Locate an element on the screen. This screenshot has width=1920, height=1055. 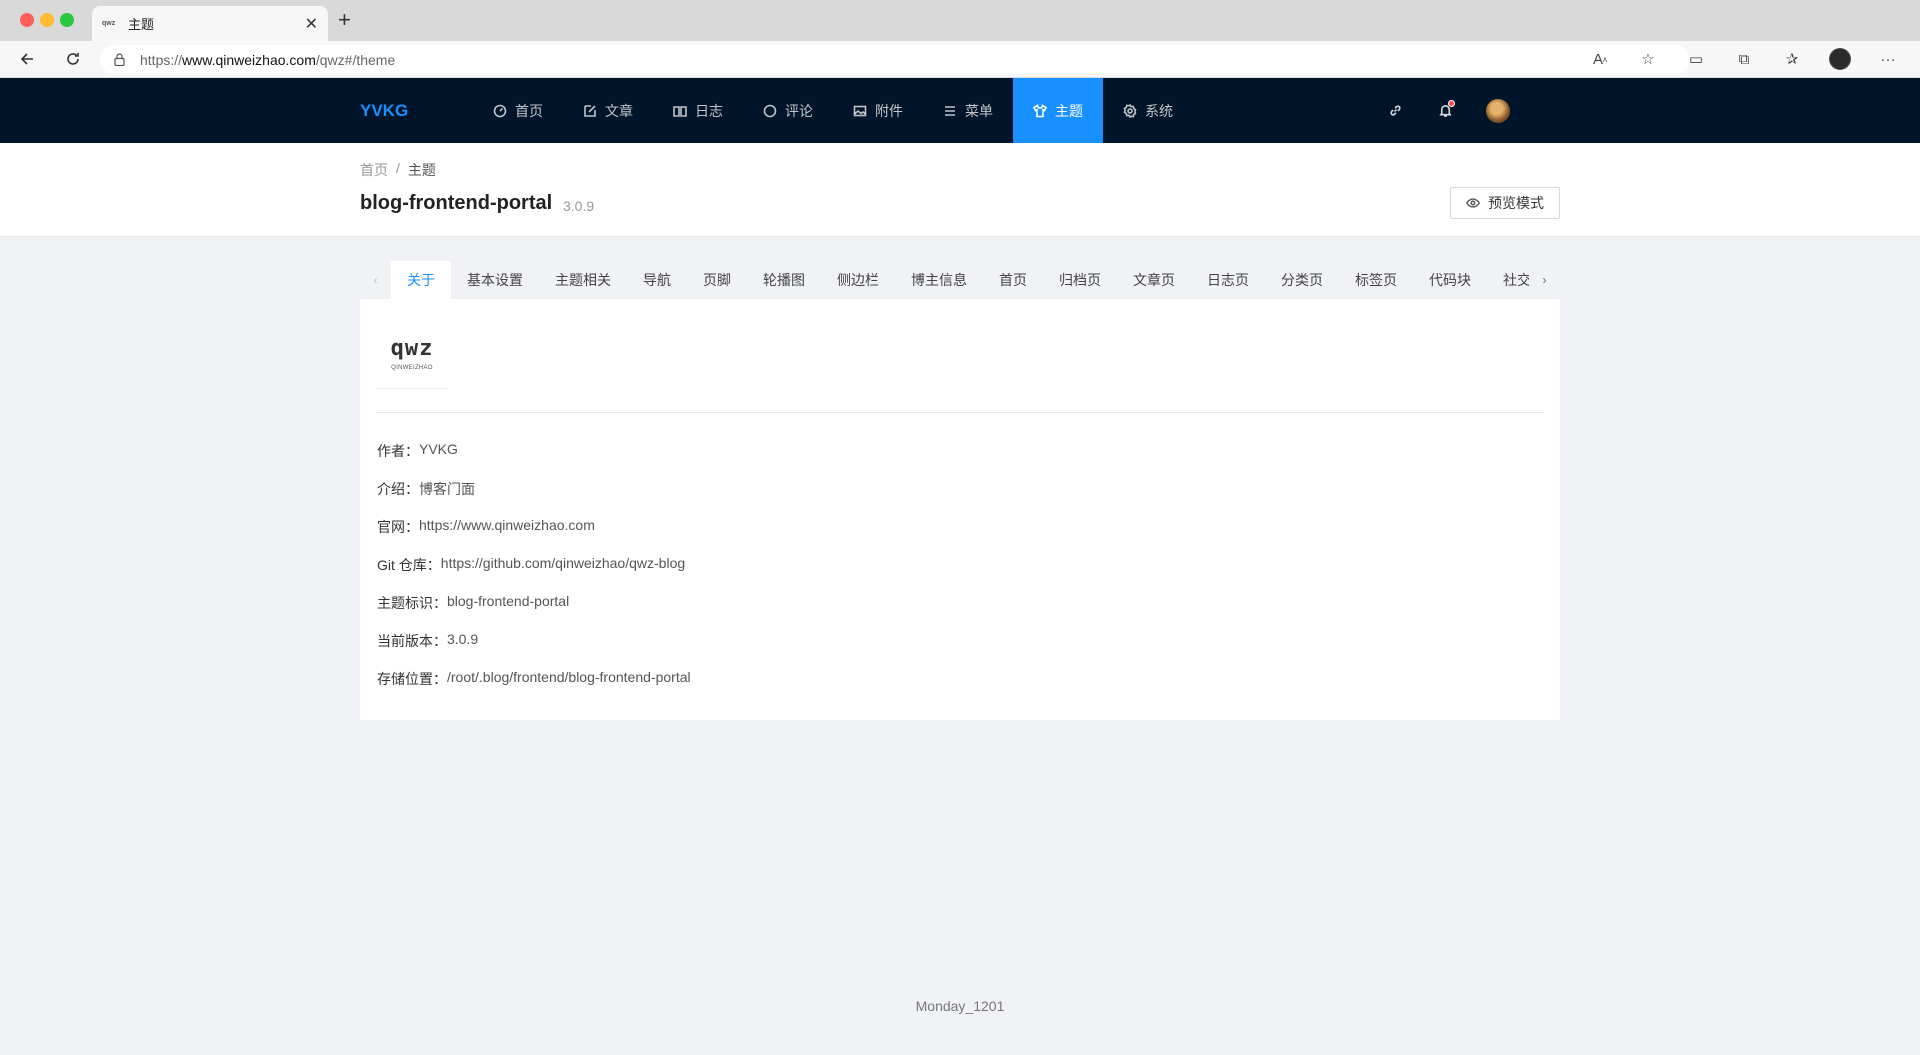
skin-icon is located at coordinates (1040, 110).